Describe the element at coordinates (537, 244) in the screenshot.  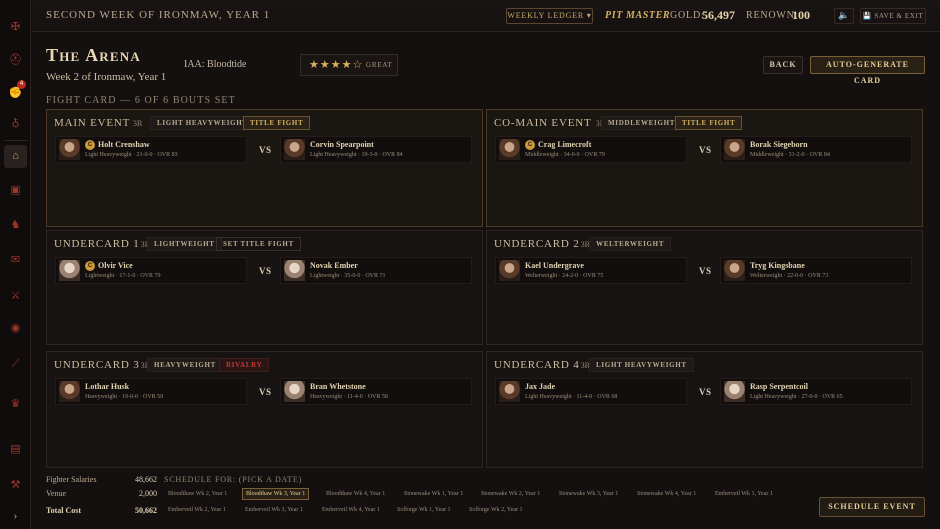
I see `bout-title: Undercard 2` at that location.